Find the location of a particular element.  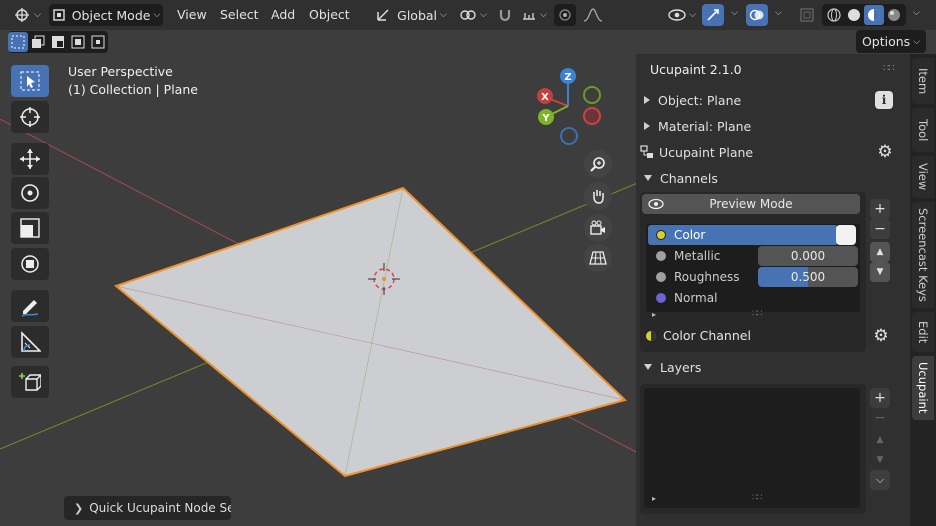

pivot-point-button: ⌵ is located at coordinates (473, 15).